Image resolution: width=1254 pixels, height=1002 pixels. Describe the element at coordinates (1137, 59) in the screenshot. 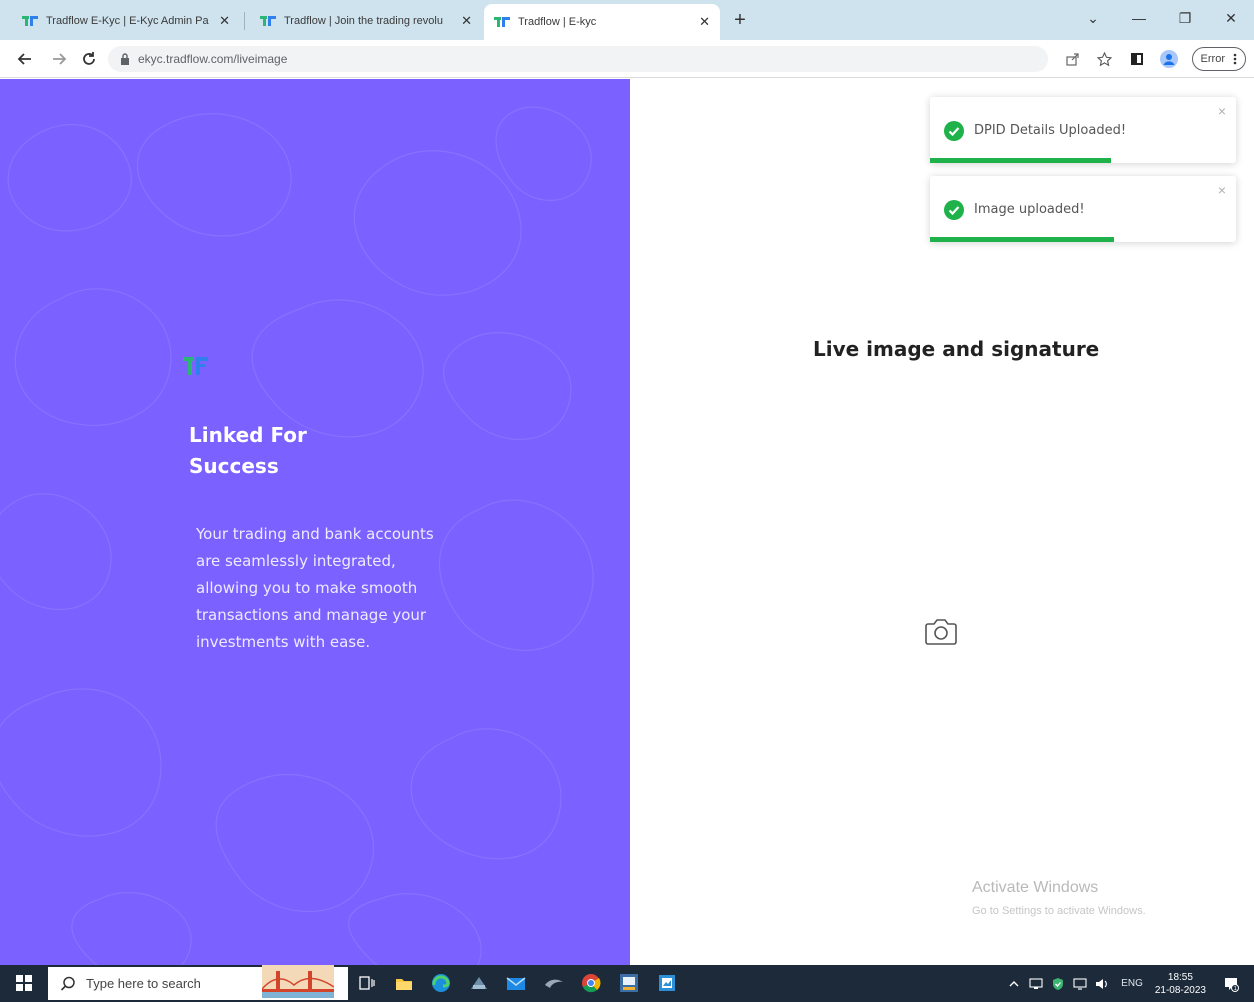

I see `side-panel-icon` at that location.